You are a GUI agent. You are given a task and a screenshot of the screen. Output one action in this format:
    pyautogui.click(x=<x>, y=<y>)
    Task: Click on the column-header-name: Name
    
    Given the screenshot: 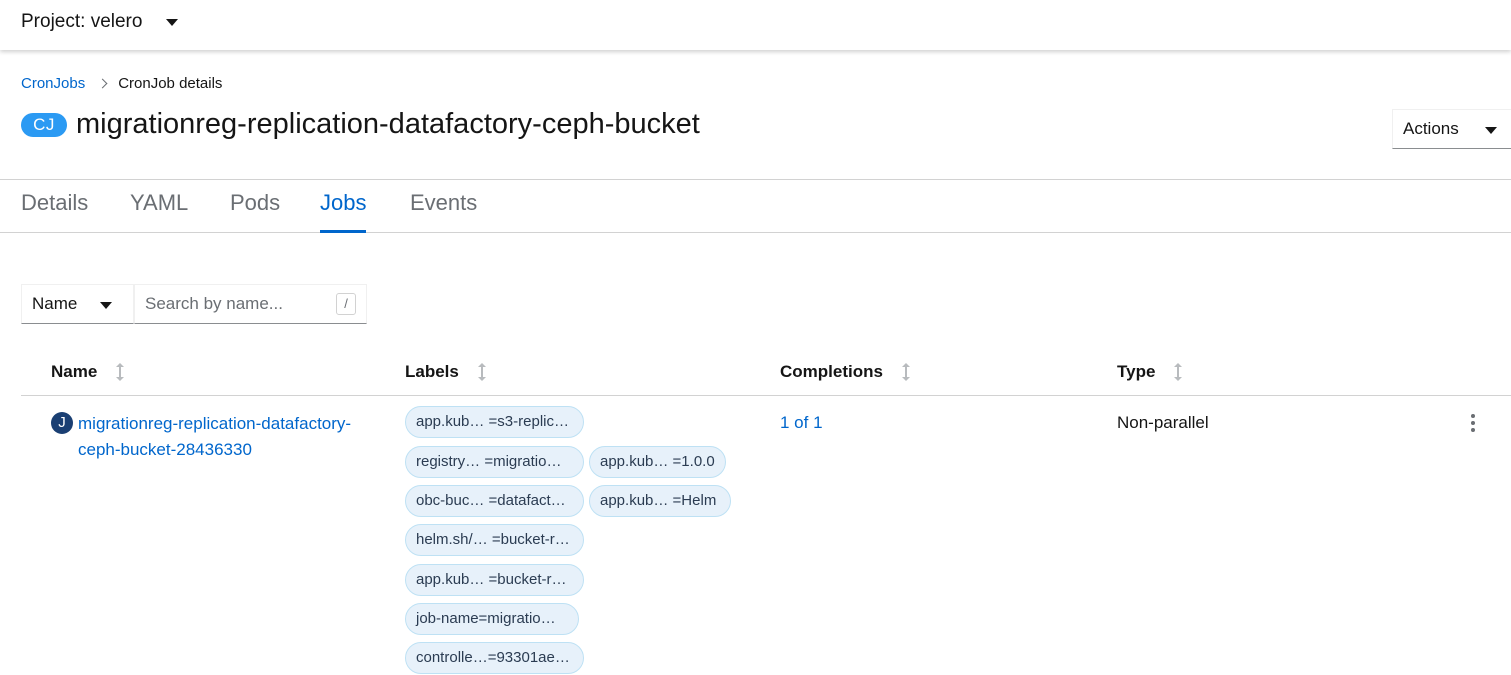 What is the action you would take?
    pyautogui.click(x=88, y=372)
    